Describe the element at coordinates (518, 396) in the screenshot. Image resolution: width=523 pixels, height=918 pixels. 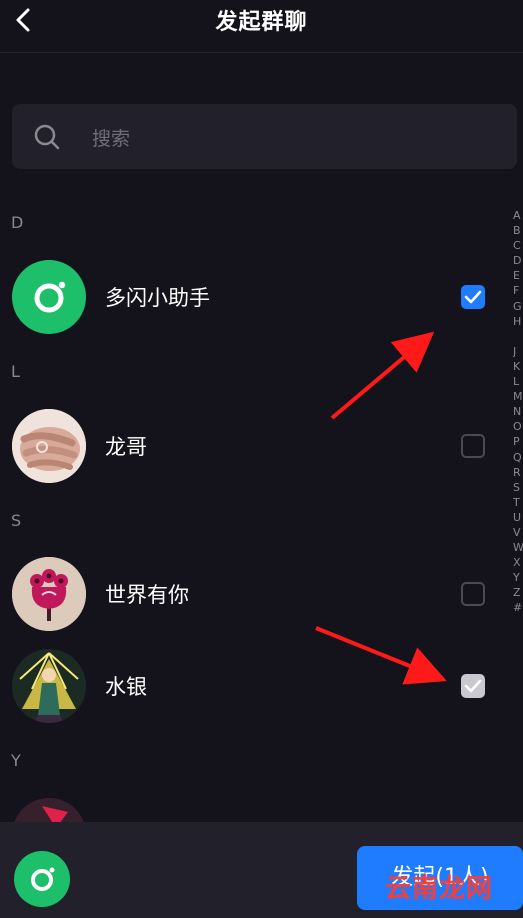
I see `index-letter: M` at that location.